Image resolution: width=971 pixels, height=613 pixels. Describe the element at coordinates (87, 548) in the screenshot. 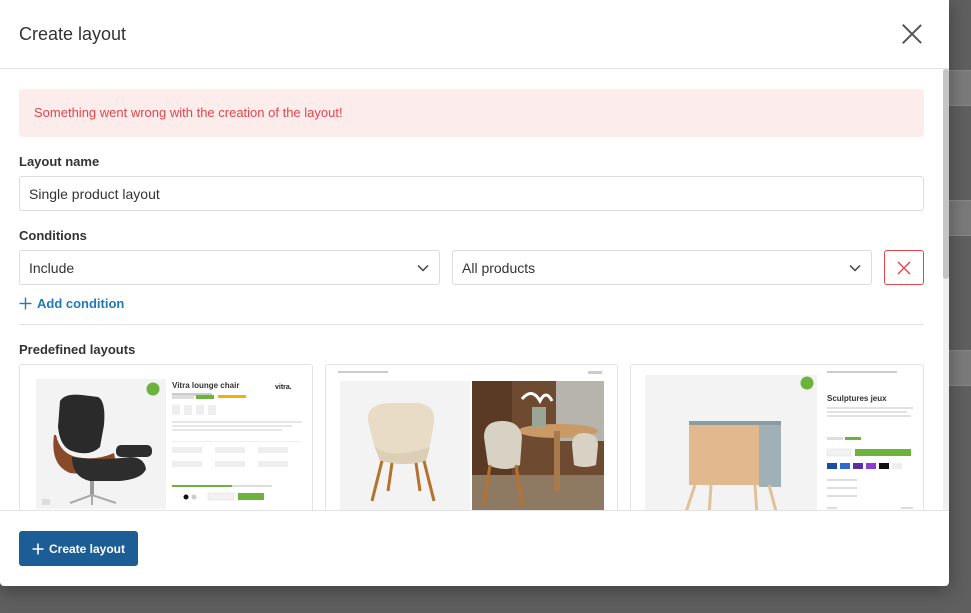

I see `create-layout-label: Create layout` at that location.